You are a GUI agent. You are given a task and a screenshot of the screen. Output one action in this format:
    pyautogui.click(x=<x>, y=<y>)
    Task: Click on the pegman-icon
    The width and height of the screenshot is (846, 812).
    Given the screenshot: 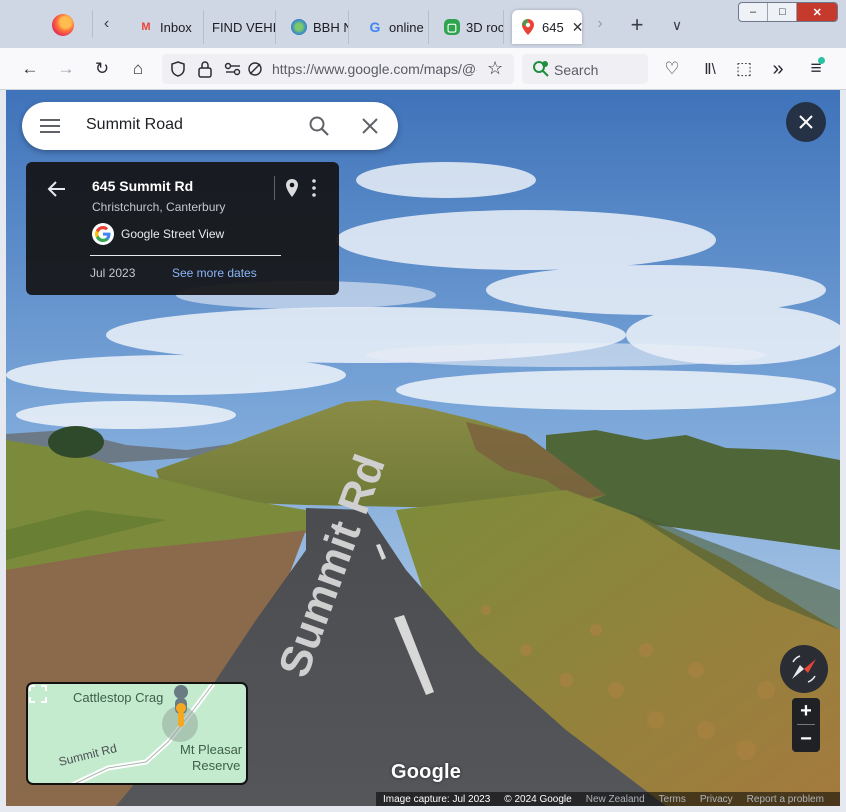 What is the action you would take?
    pyautogui.click(x=181, y=707)
    